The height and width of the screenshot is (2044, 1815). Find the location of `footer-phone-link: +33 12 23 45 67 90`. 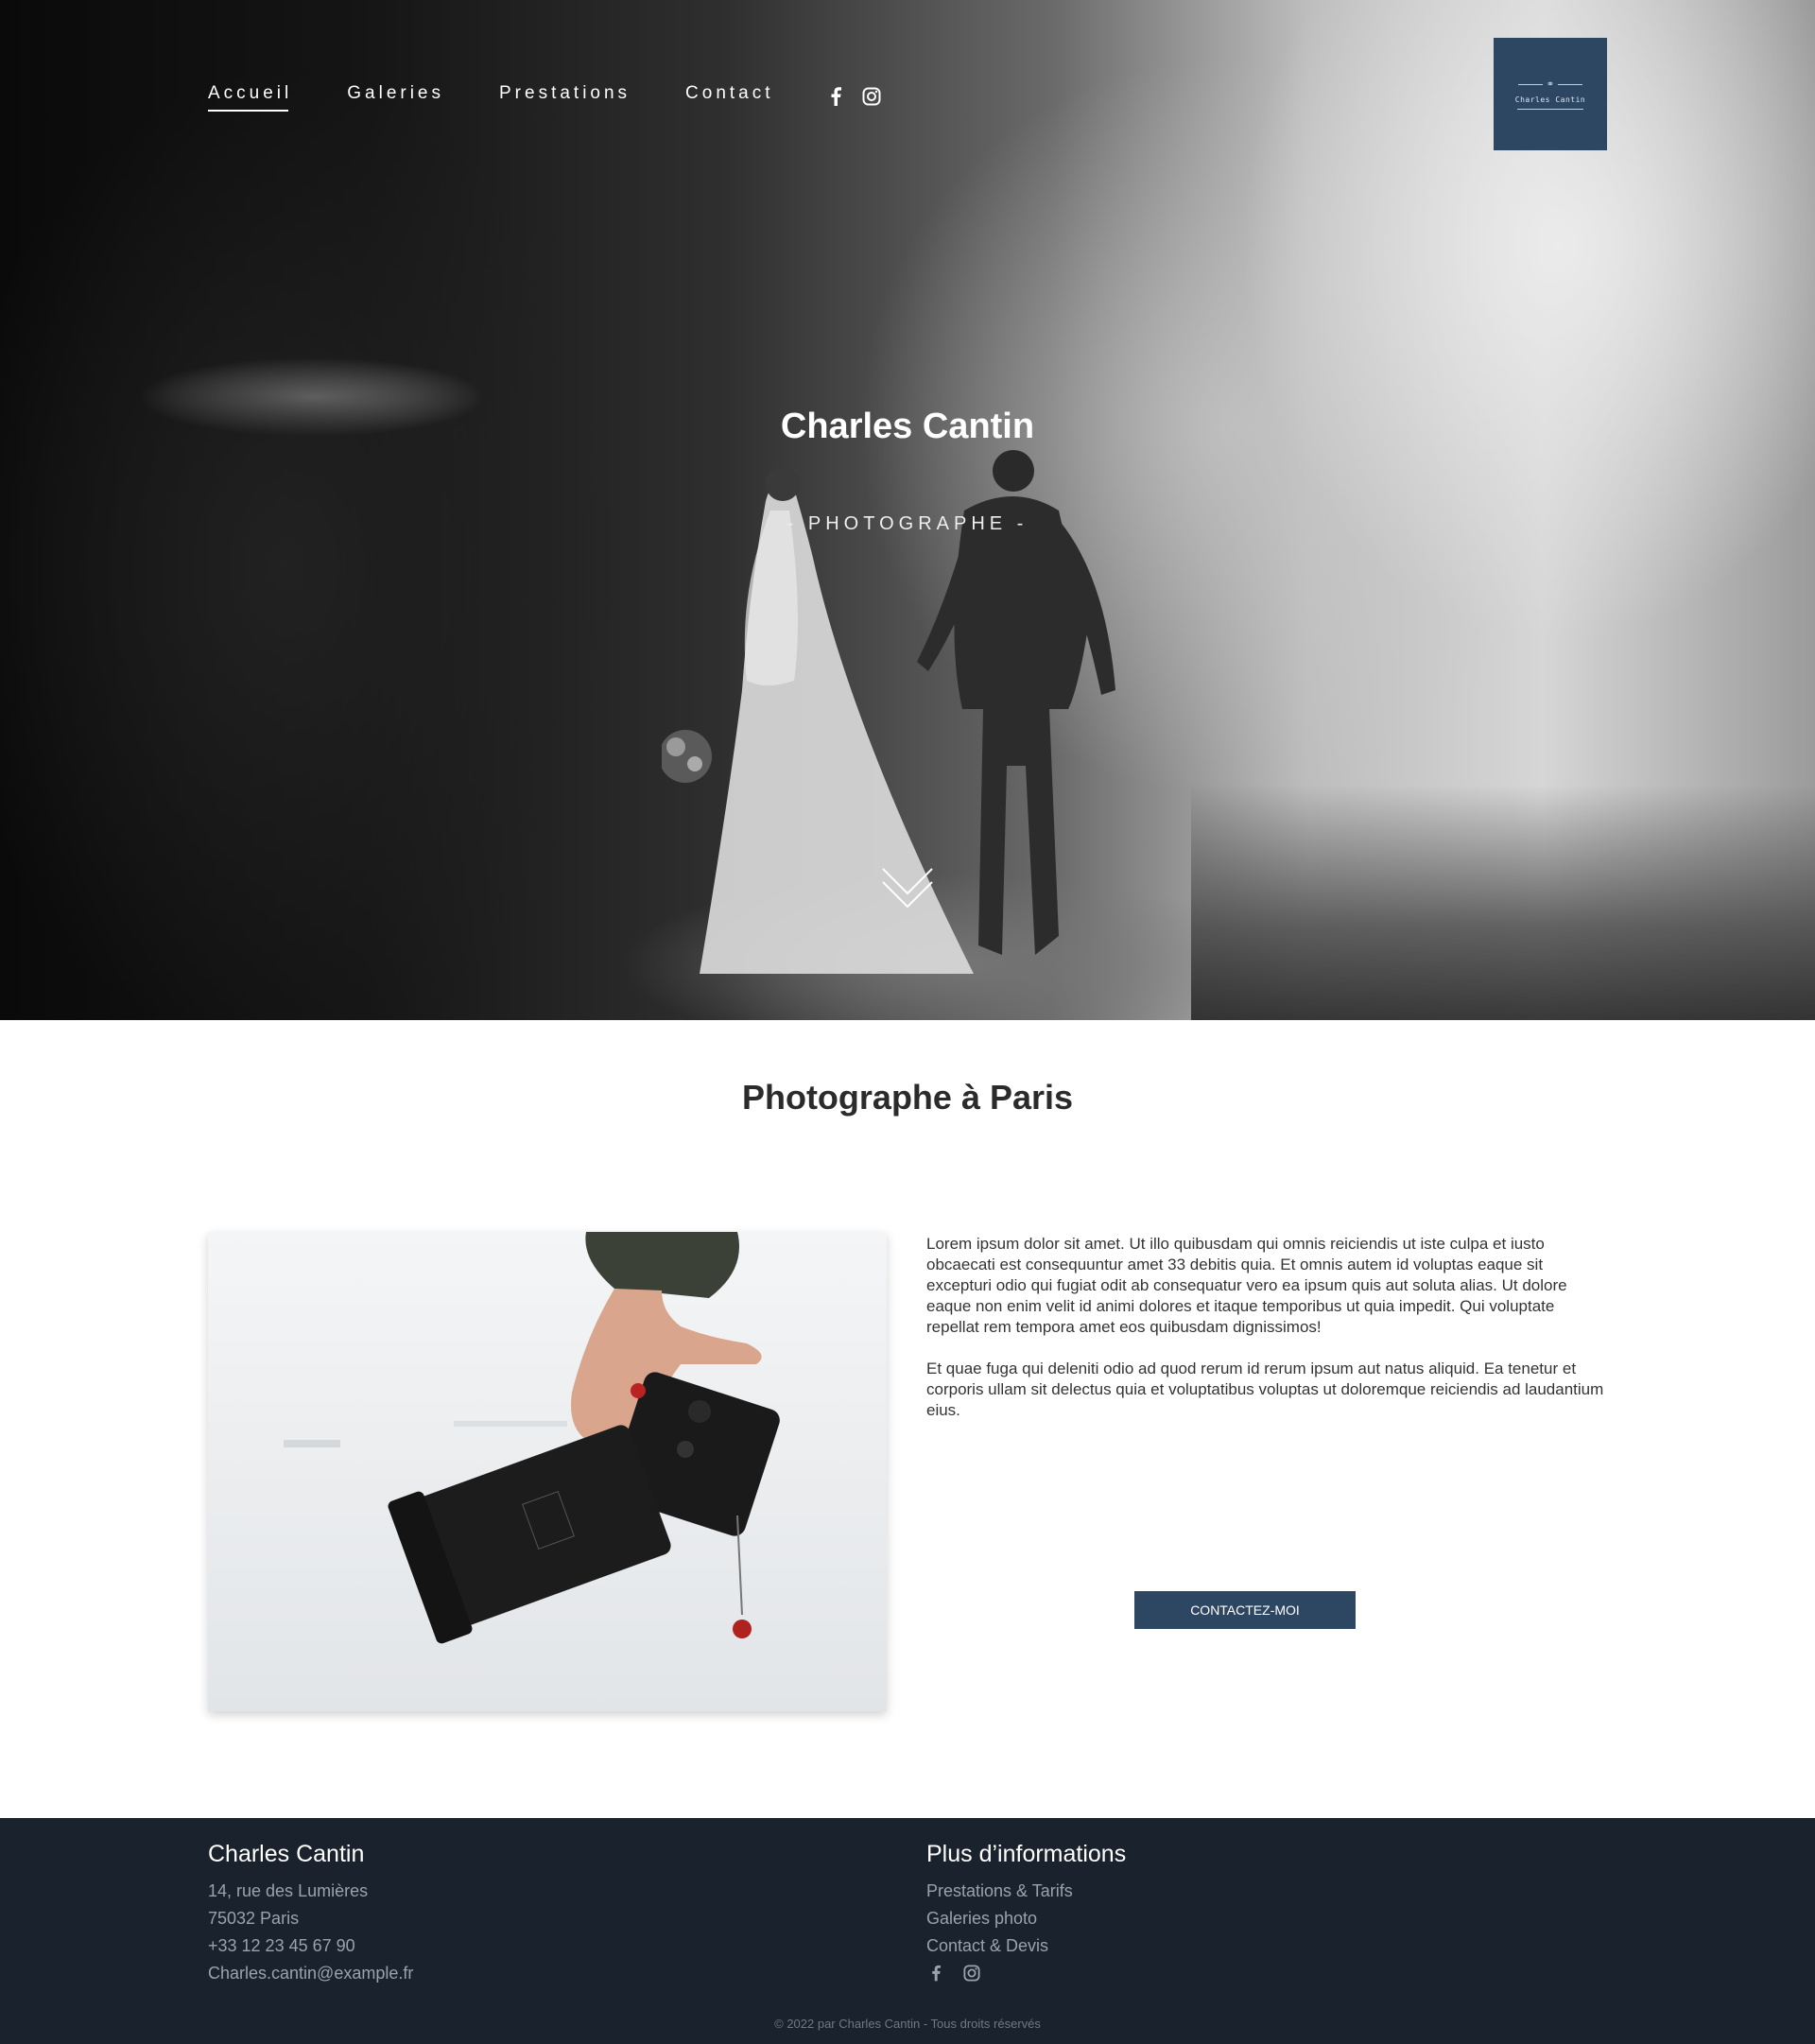

footer-phone-link: +33 12 23 45 67 90 is located at coordinates (310, 1946).